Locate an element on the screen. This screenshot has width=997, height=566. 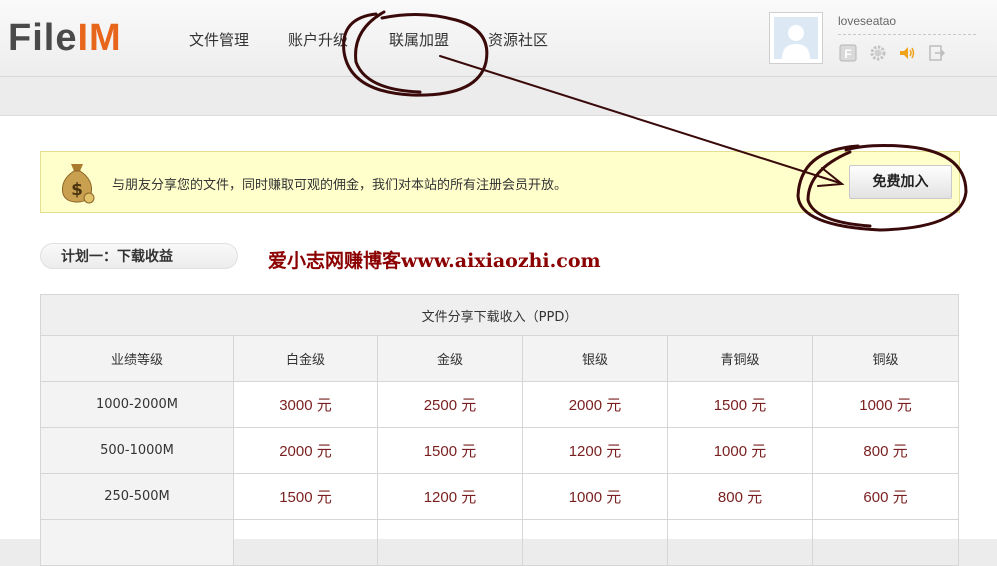
table-row-partial is located at coordinates (500, 542).